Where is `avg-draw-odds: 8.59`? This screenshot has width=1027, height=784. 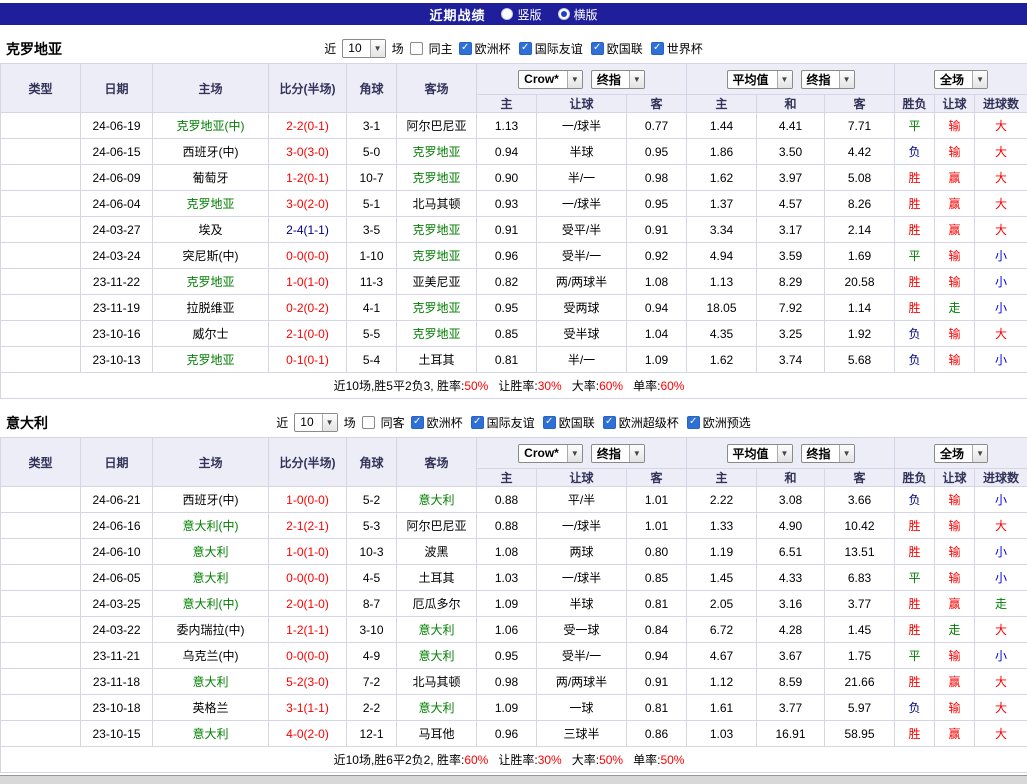
avg-draw-odds: 8.59 is located at coordinates (791, 682).